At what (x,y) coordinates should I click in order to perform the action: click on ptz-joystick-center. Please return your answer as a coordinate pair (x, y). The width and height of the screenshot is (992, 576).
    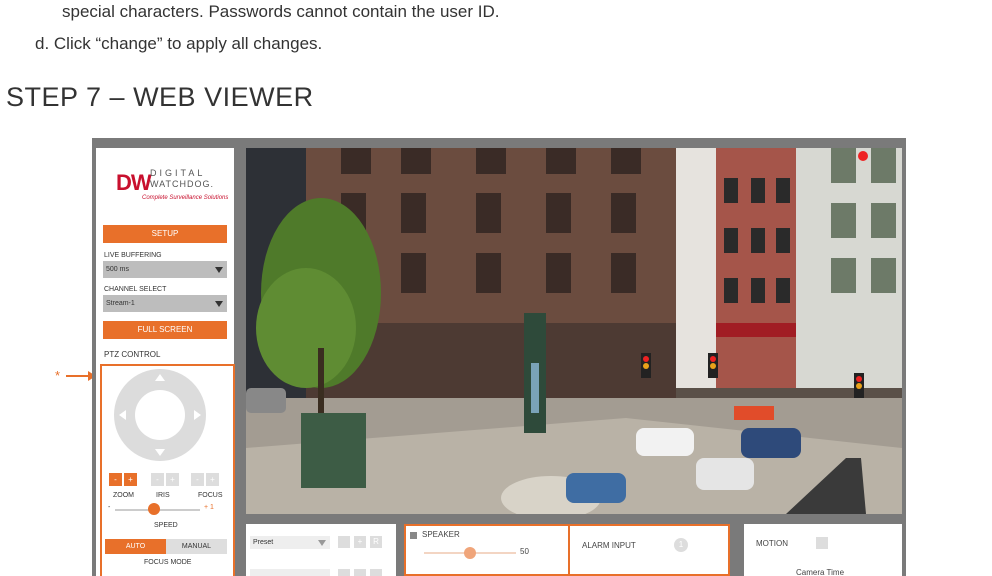
    Looking at the image, I should click on (160, 415).